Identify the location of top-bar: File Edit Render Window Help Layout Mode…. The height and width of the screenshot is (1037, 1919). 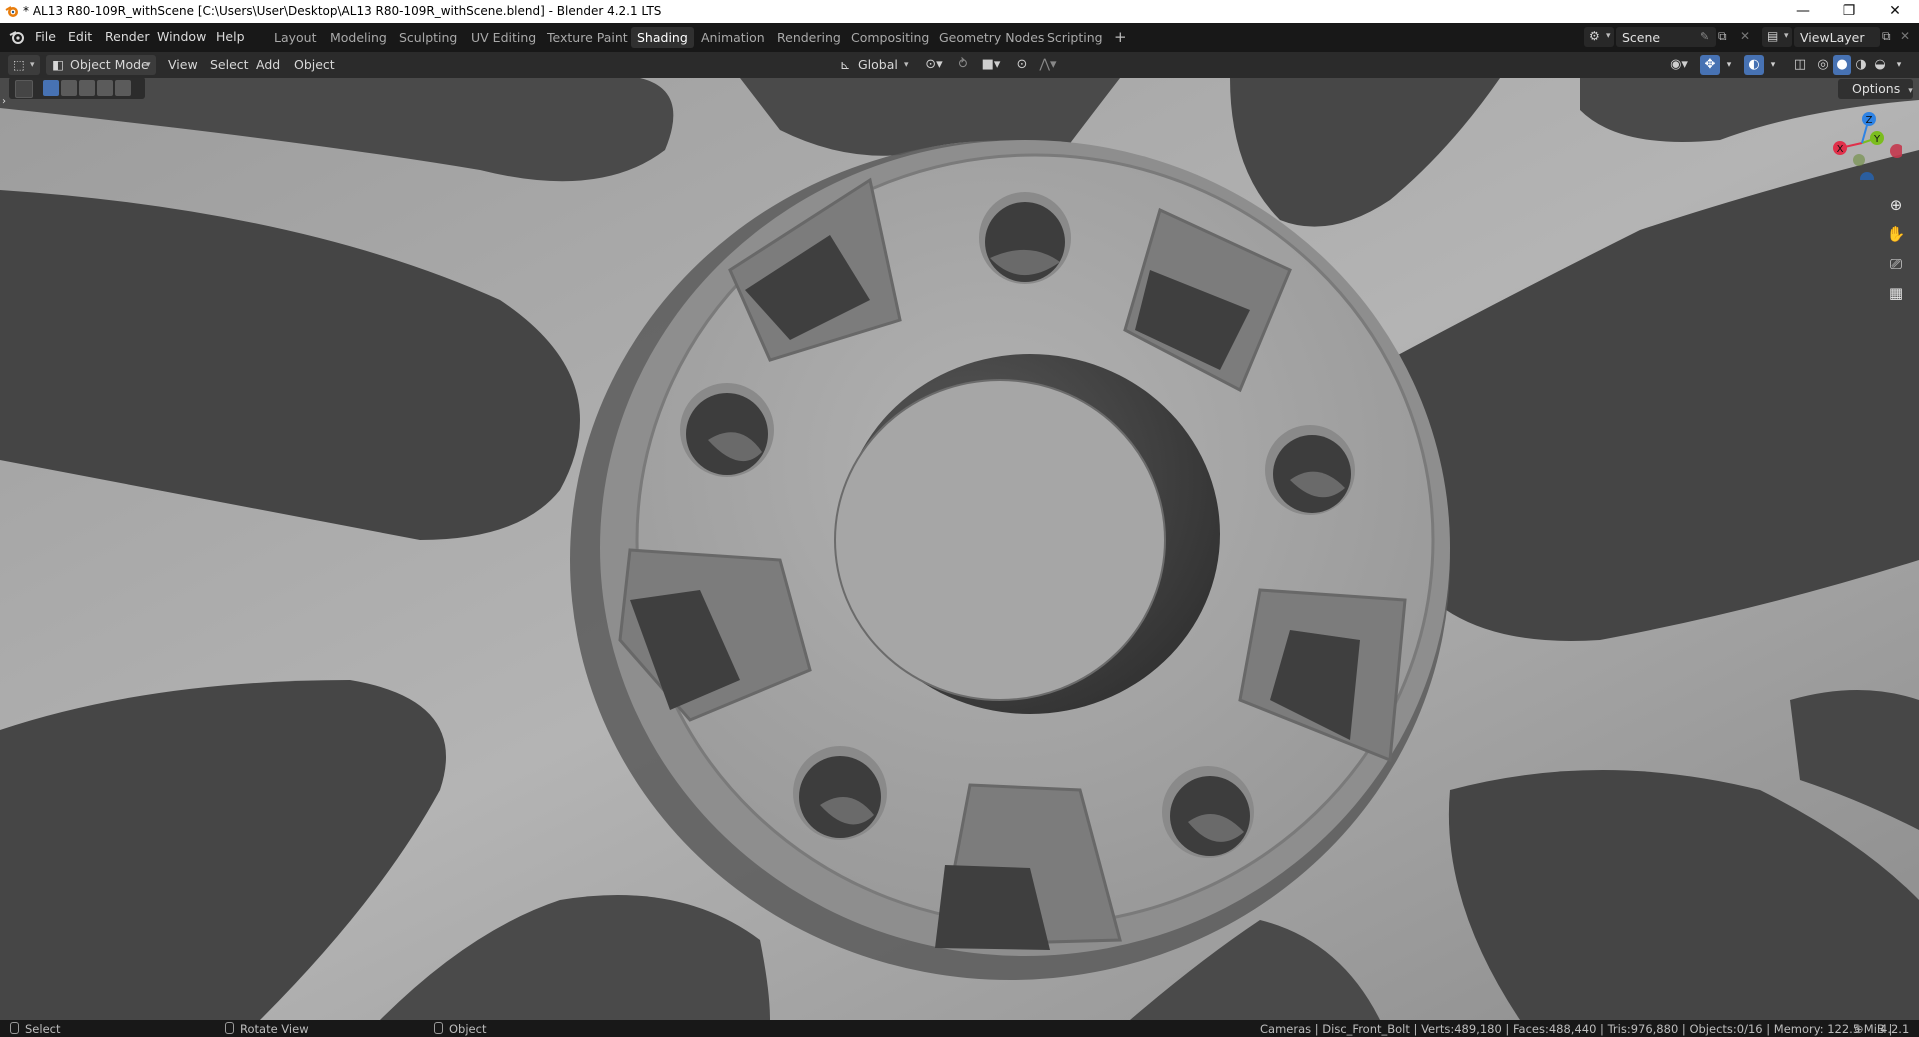
(959, 37).